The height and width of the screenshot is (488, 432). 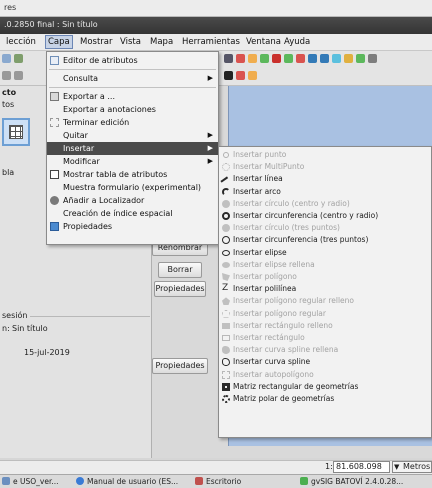 What do you see at coordinates (88, 226) in the screenshot?
I see `menu-item-label: Propiedades` at bounding box center [88, 226].